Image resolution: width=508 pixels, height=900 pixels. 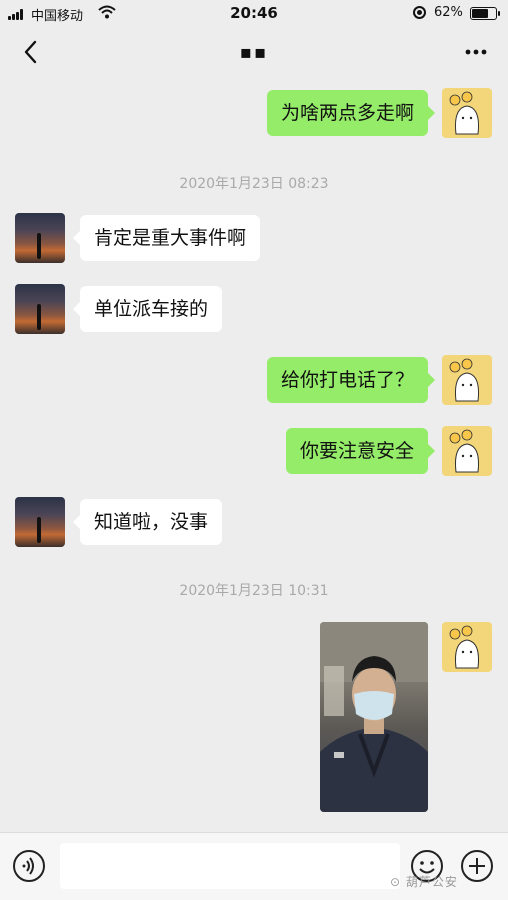 What do you see at coordinates (166, 238) in the screenshot?
I see `received-message-bubble: 肯定是重大事件啊` at bounding box center [166, 238].